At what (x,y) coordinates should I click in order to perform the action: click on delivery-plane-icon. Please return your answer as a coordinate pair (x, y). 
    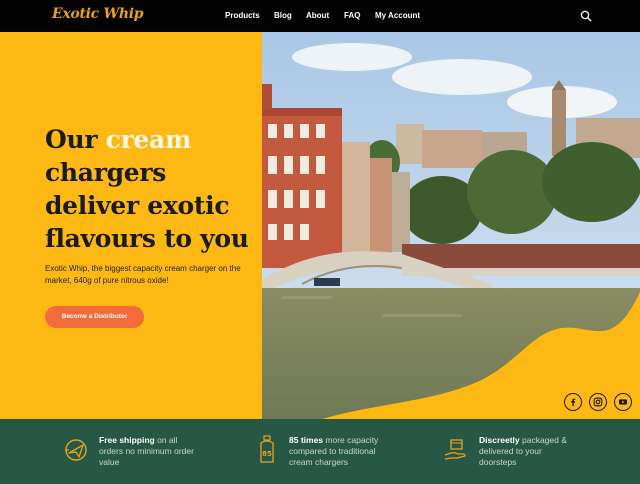
    Looking at the image, I should click on (76, 450).